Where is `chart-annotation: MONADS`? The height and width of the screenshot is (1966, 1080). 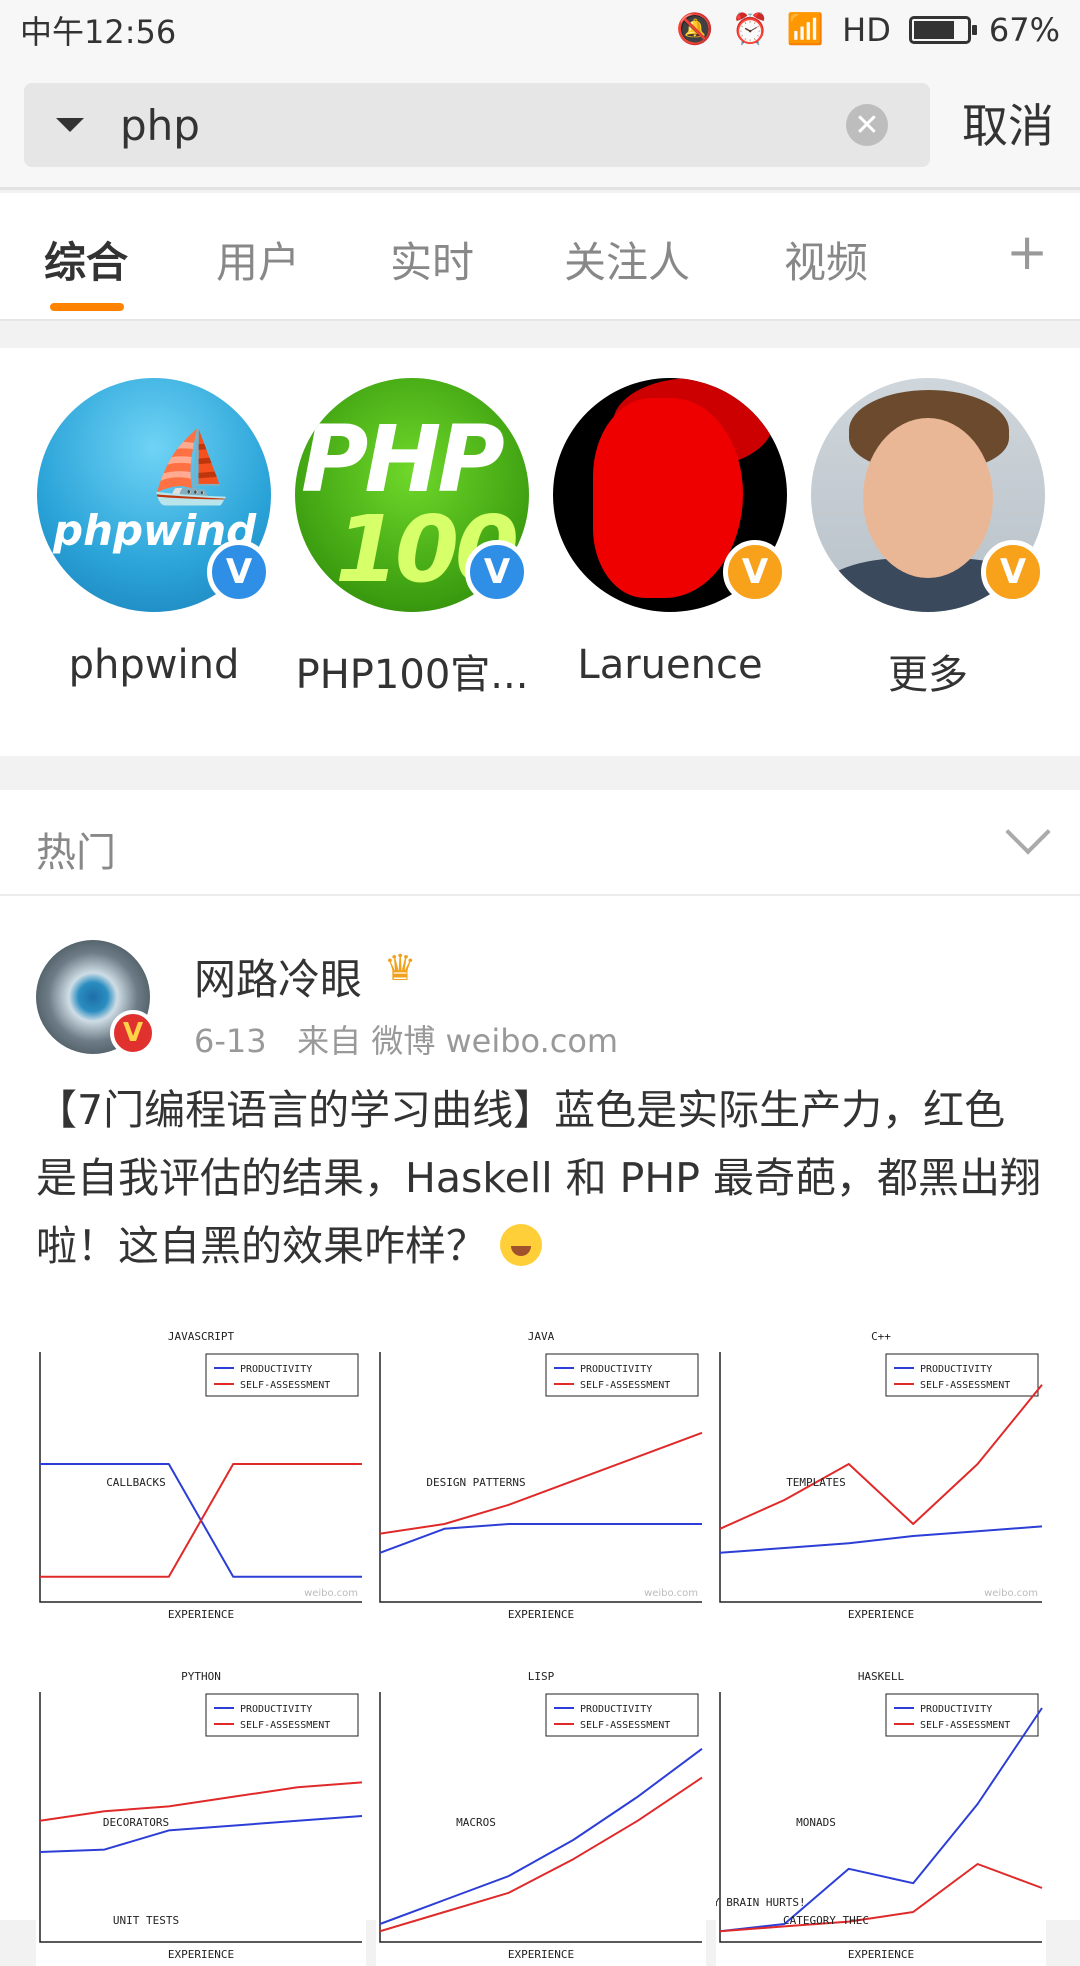
chart-annotation: MONADS is located at coordinates (816, 1822).